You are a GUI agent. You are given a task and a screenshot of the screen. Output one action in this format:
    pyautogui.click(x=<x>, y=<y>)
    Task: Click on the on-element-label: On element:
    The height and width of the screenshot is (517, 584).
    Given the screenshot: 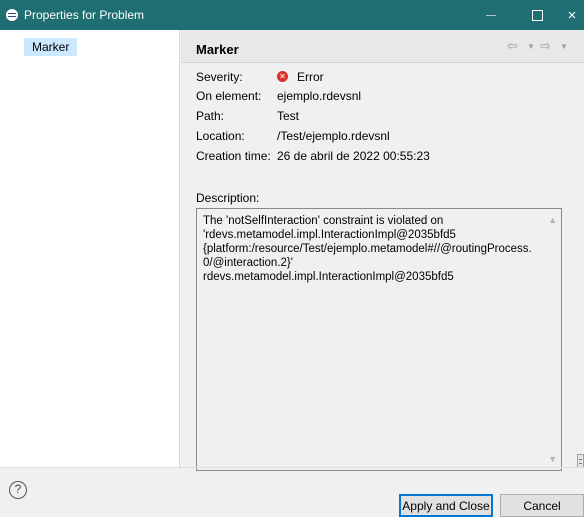 What is the action you would take?
    pyautogui.click(x=229, y=96)
    